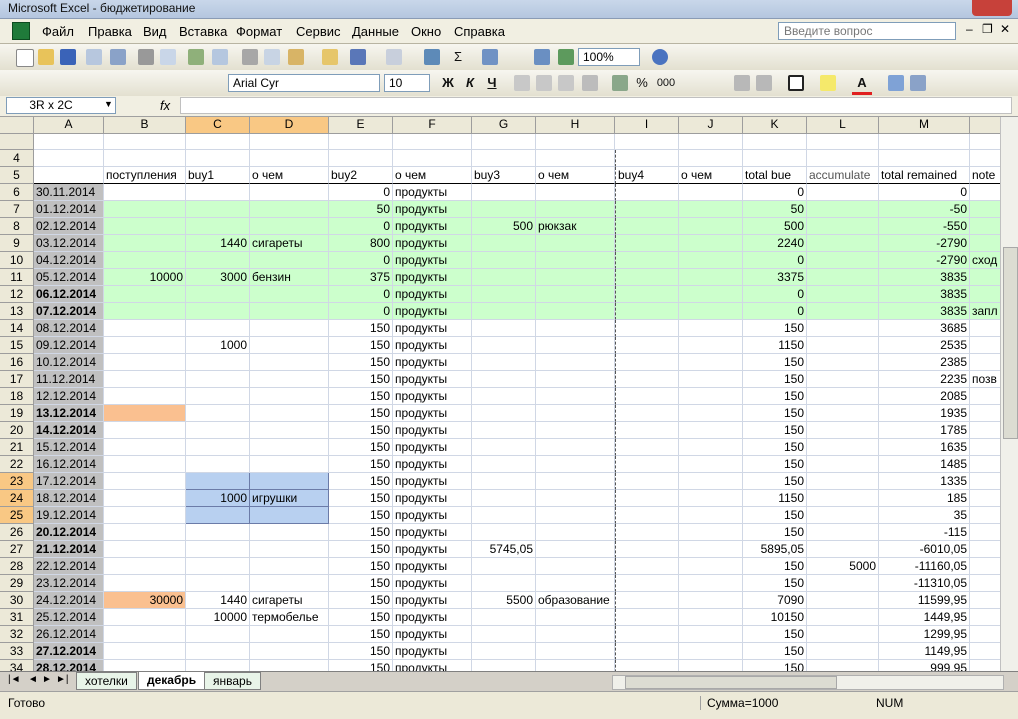 The height and width of the screenshot is (719, 1018). What do you see at coordinates (566, 57) in the screenshot?
I see `drawing-icon` at bounding box center [566, 57].